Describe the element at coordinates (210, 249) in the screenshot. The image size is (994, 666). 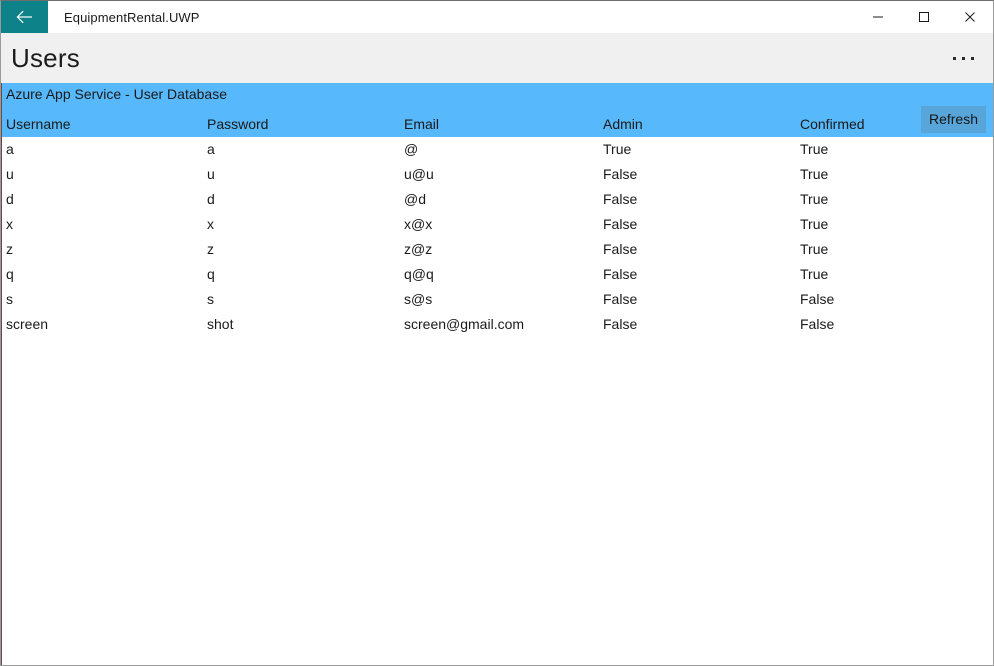
I see `cell-password: z` at that location.